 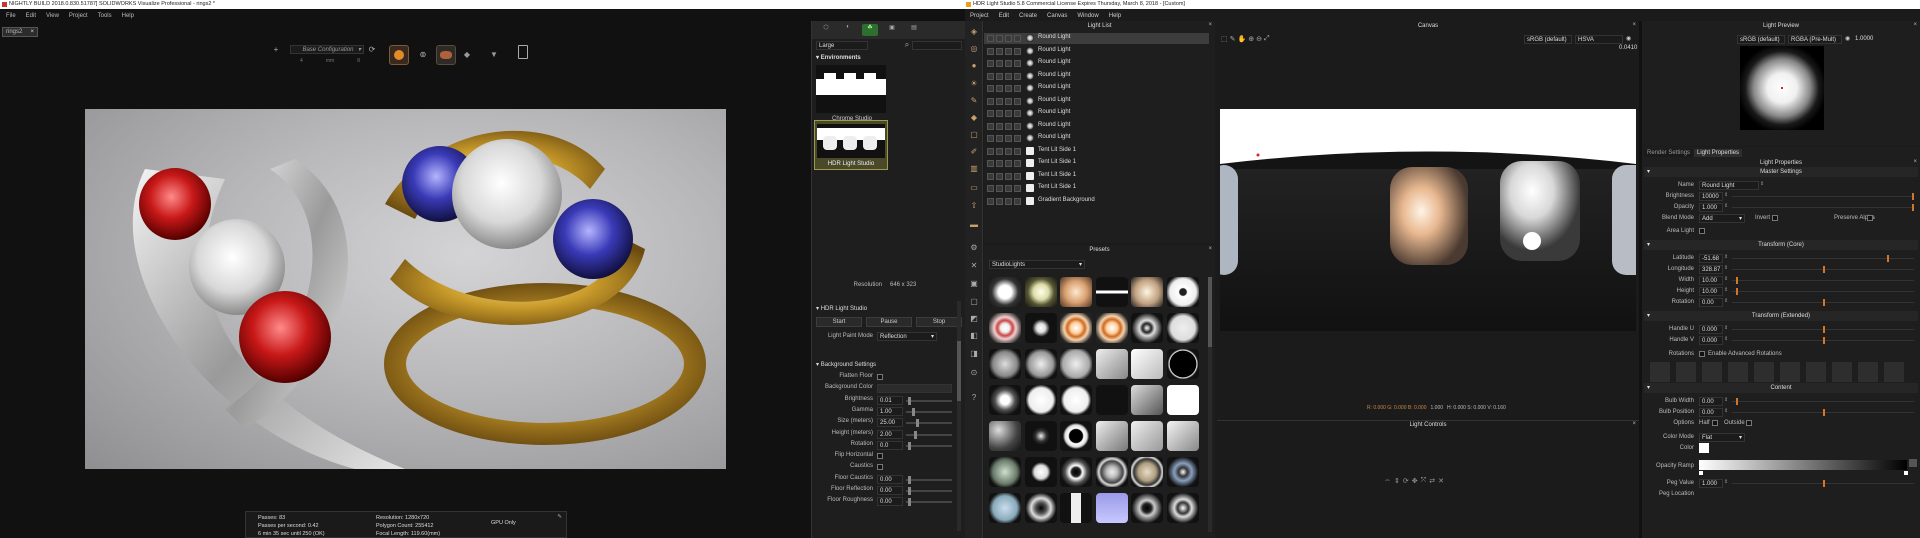 I want to click on latitude-slider, so click(x=1823, y=258).